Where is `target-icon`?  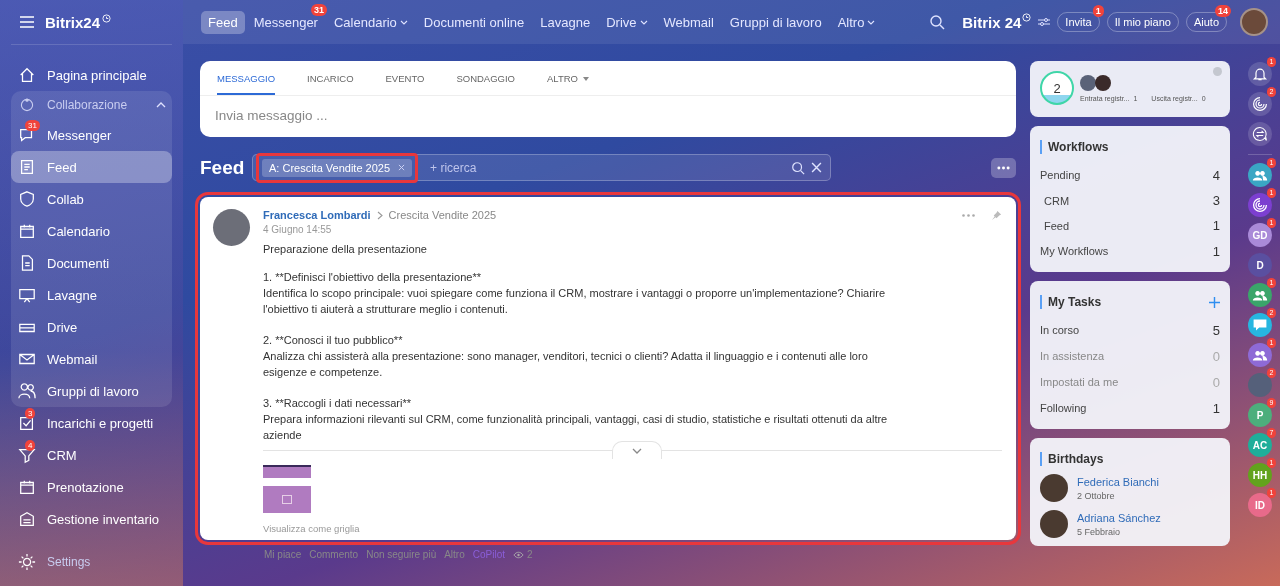 target-icon is located at coordinates (1260, 104).